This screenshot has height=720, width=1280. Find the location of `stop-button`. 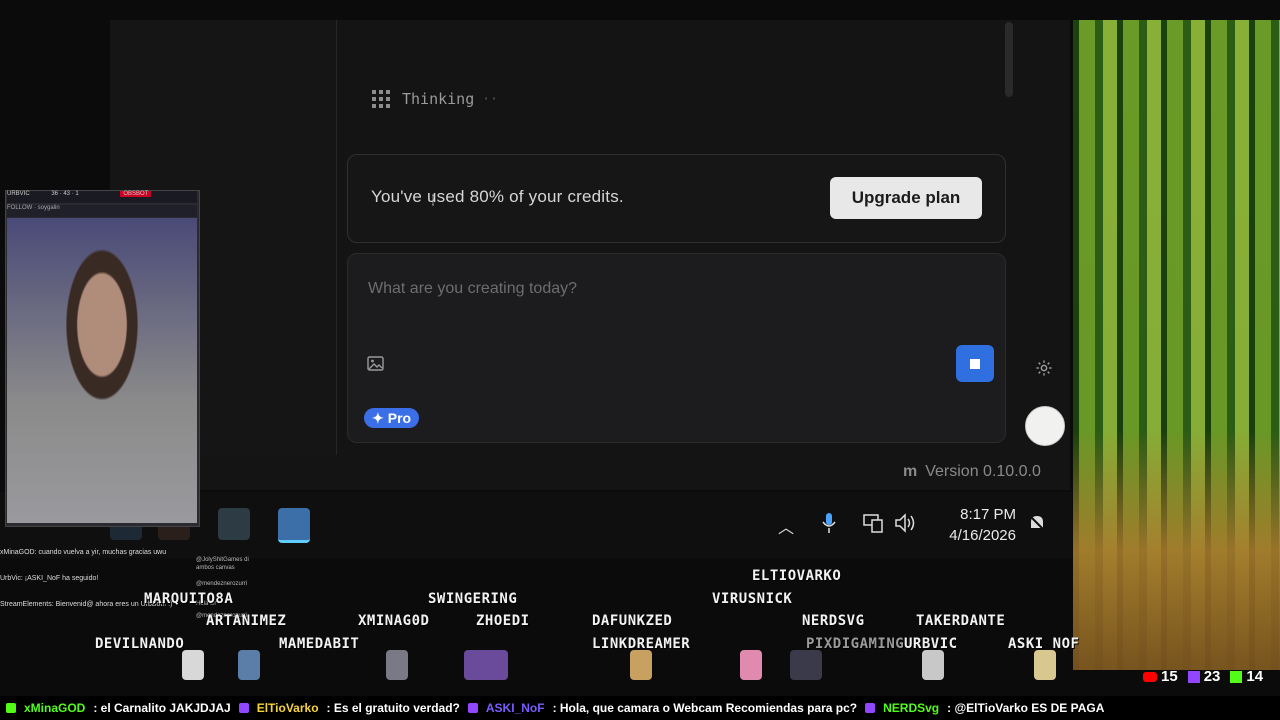

stop-button is located at coordinates (975, 363).